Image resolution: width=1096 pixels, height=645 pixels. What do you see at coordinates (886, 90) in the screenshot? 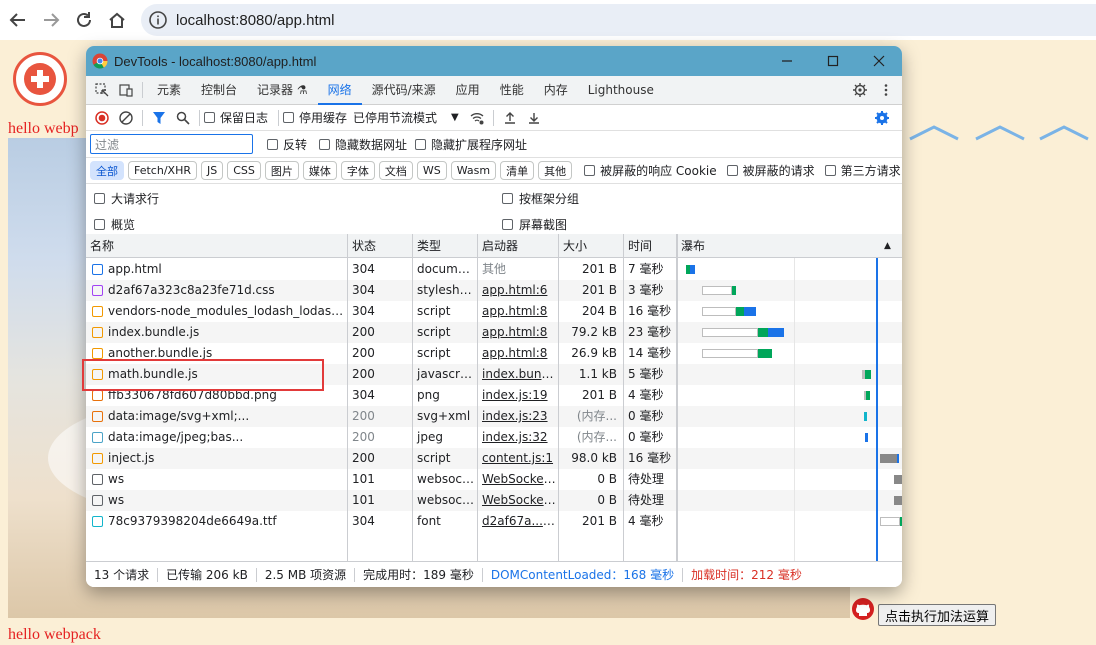
I see `more-options-button` at bounding box center [886, 90].